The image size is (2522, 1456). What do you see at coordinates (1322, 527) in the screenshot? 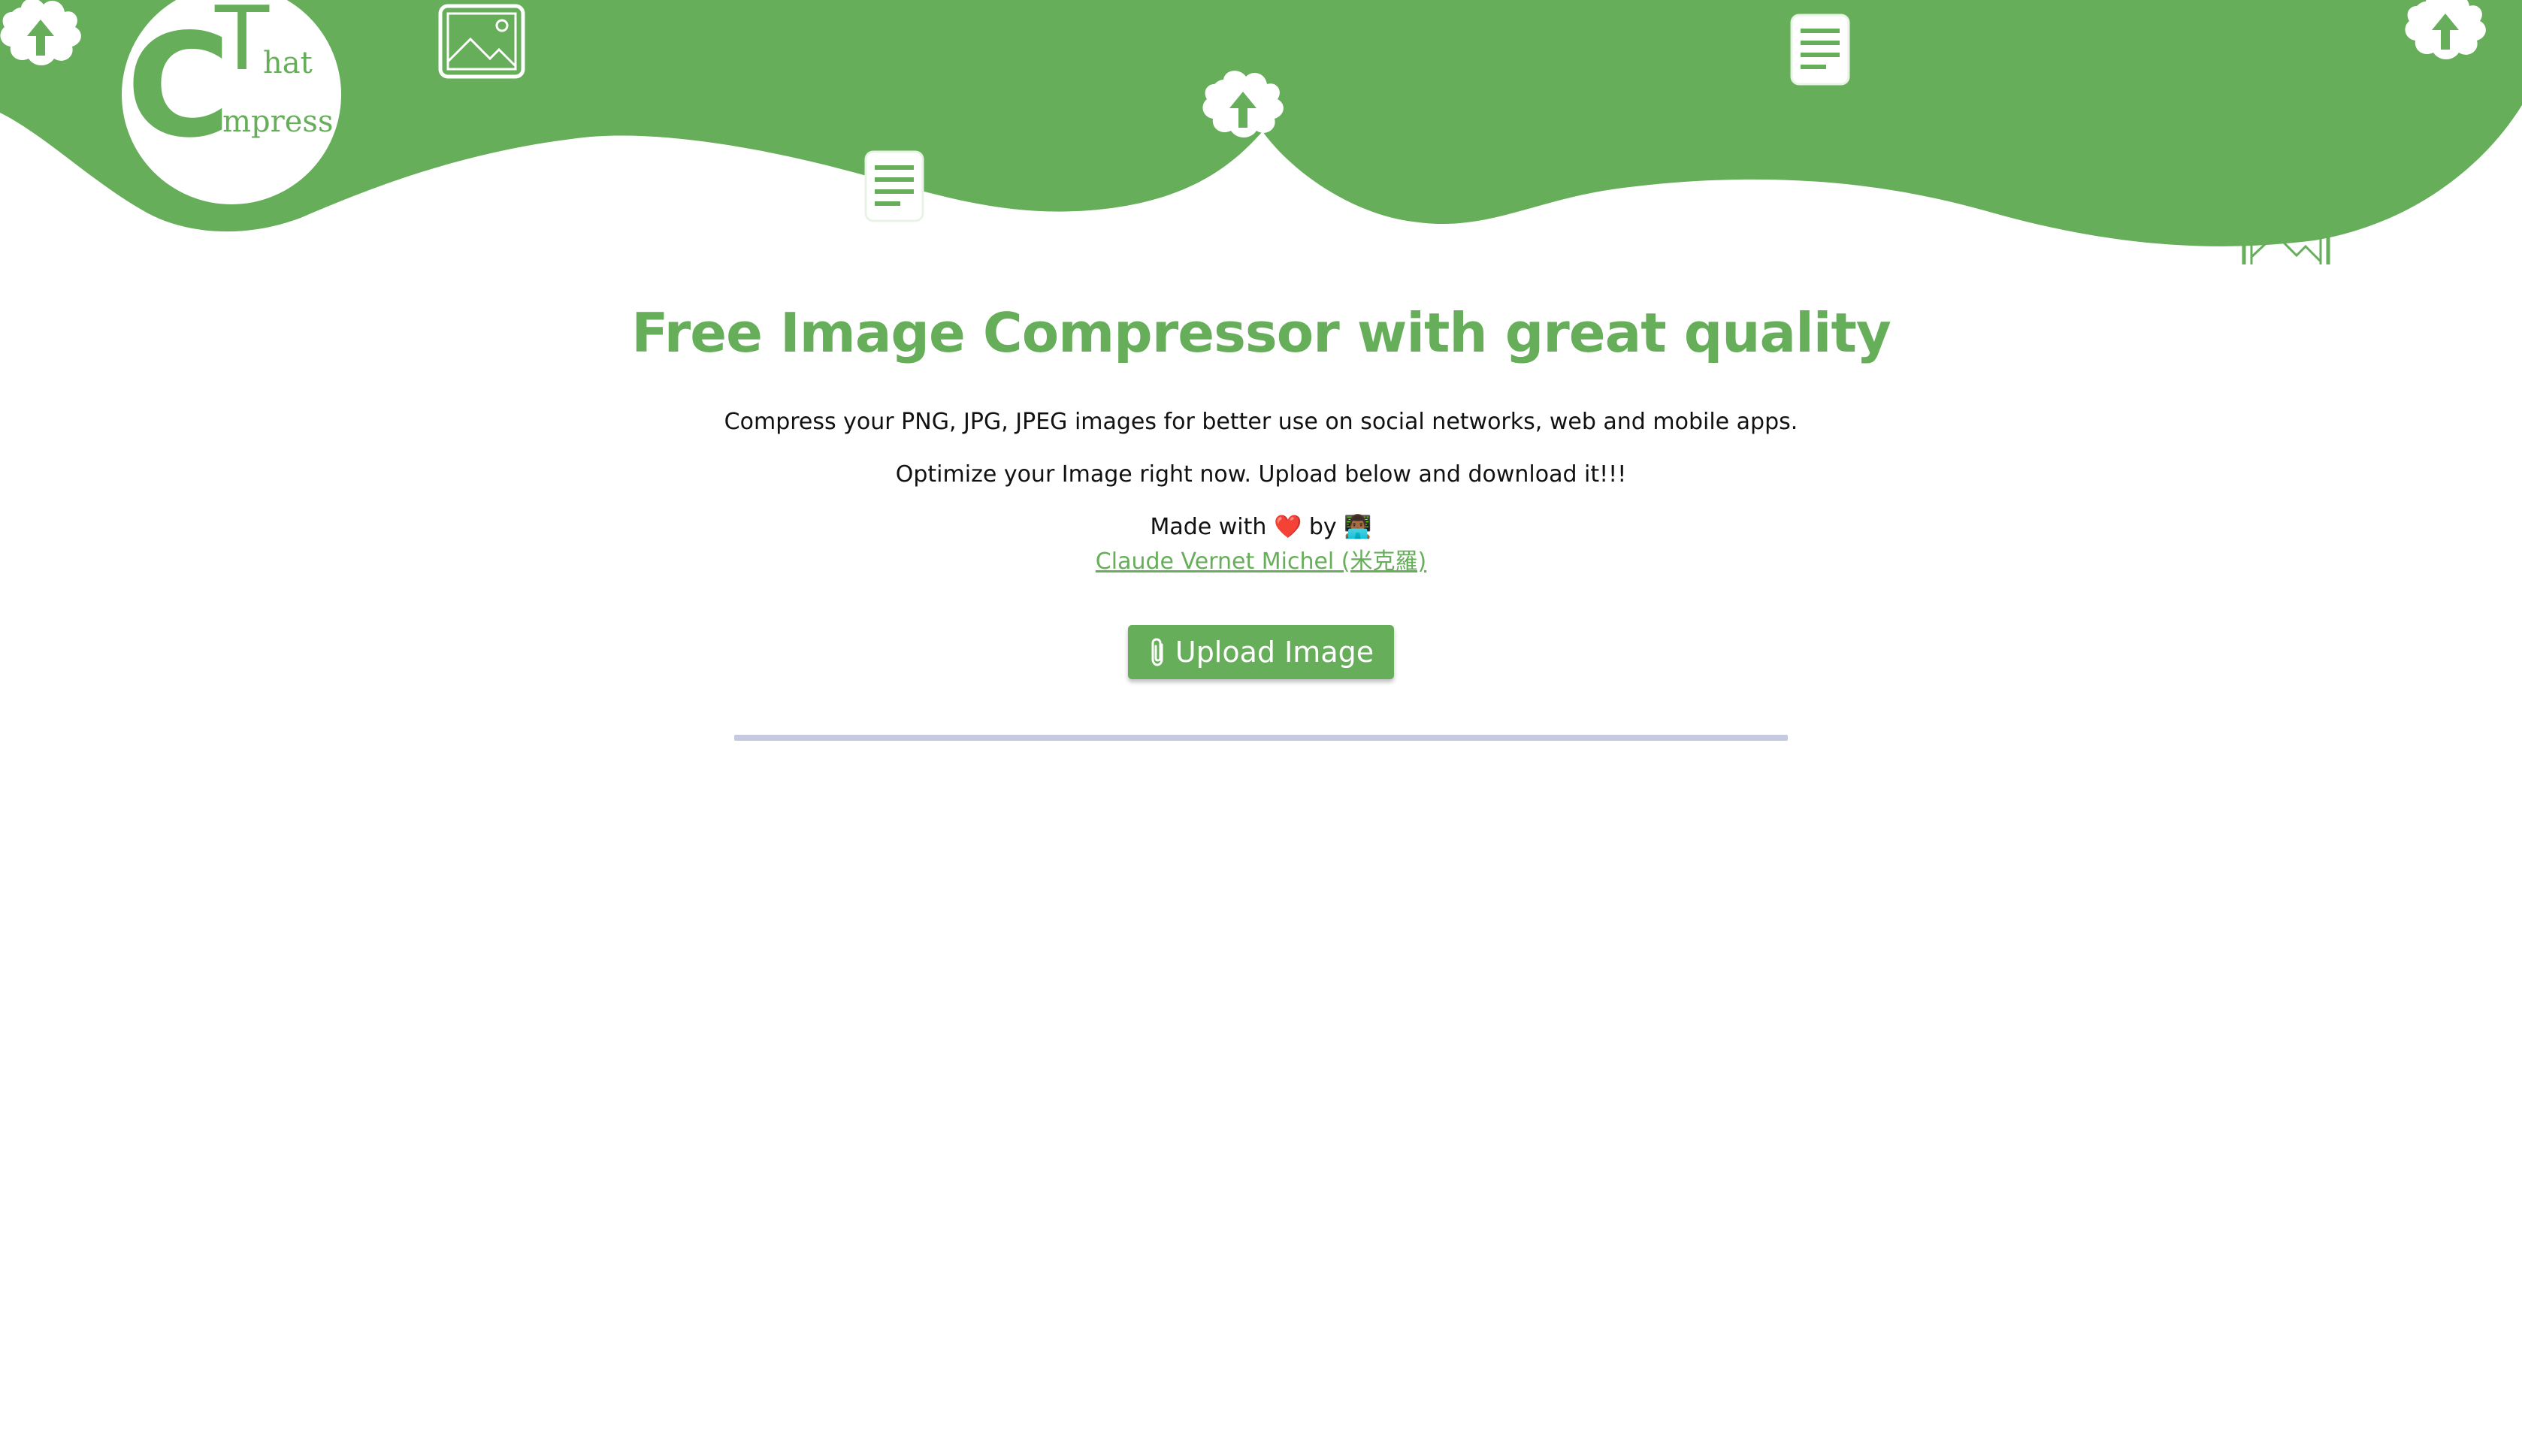
I see `made-with-by: by` at bounding box center [1322, 527].